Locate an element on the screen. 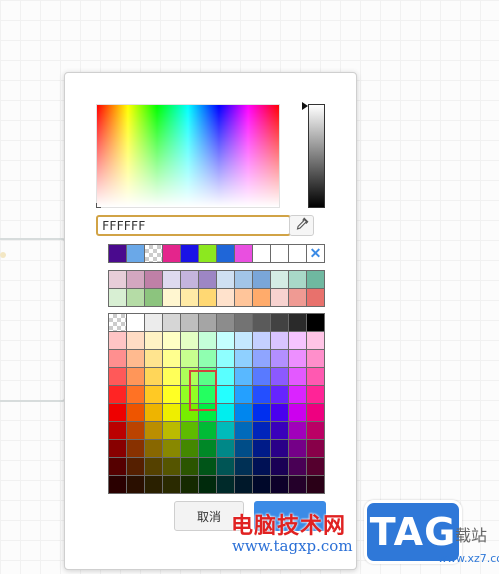  hex-color-input is located at coordinates (193, 225).